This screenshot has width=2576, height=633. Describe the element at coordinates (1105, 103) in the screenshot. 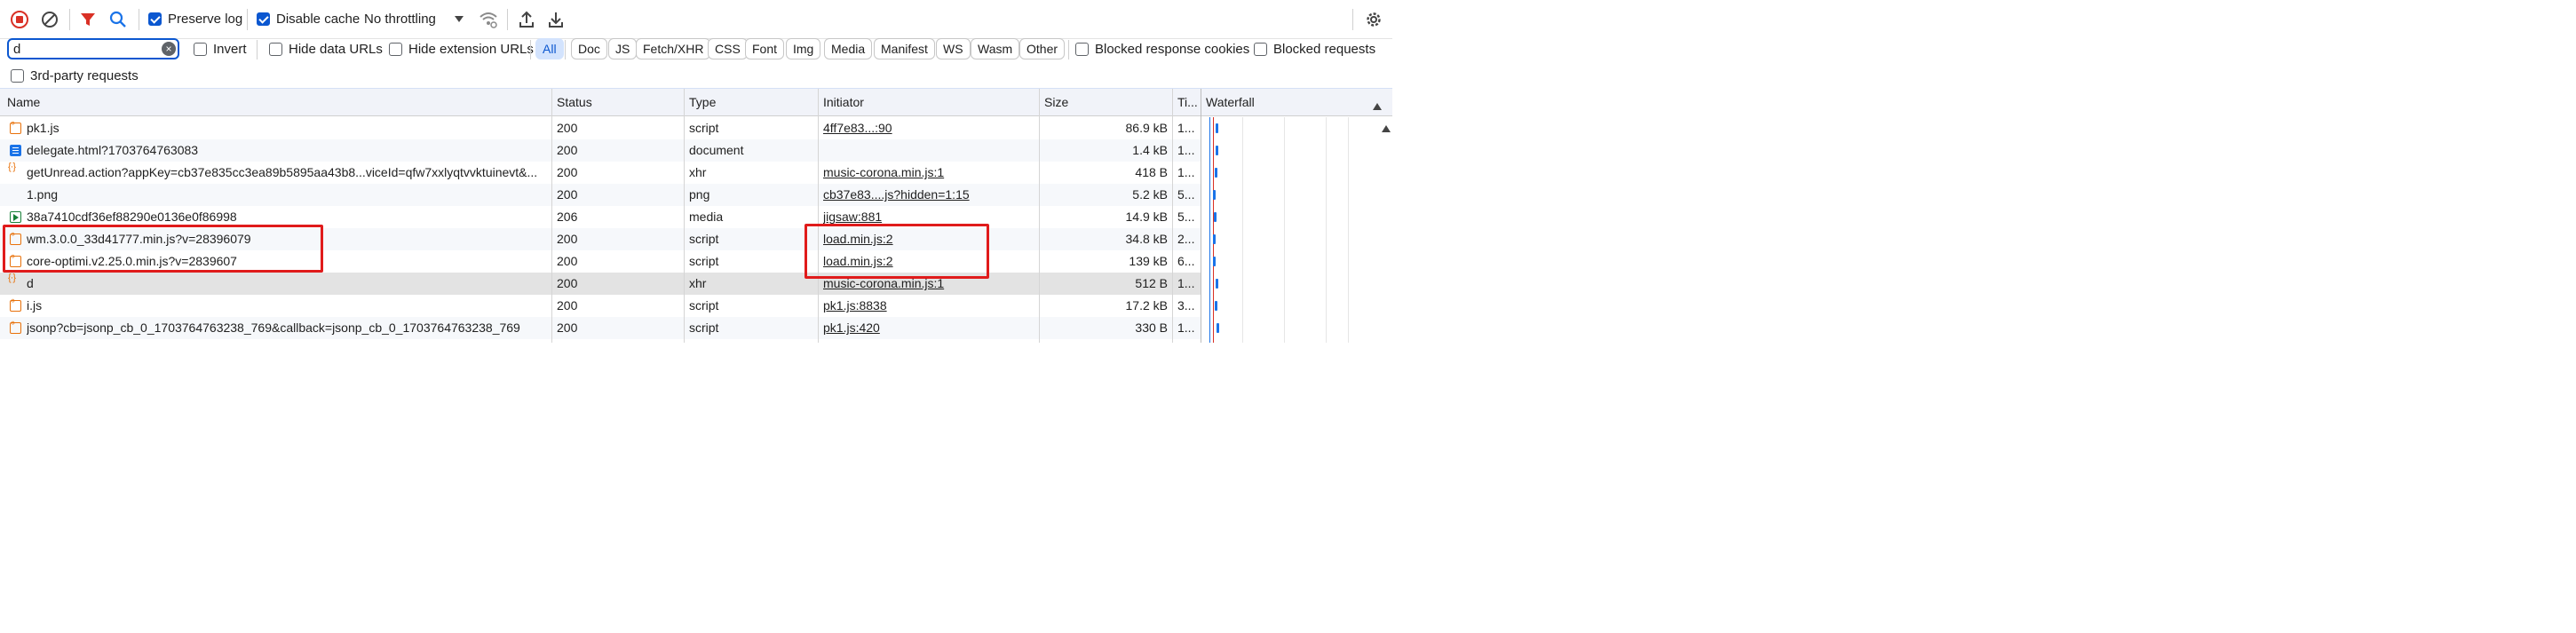

I see `column-header-size: Size` at that location.